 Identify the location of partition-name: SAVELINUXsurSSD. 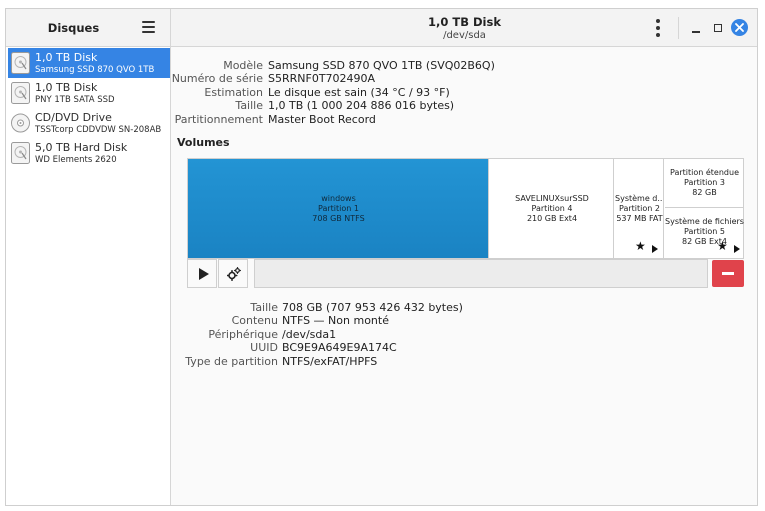
(552, 198).